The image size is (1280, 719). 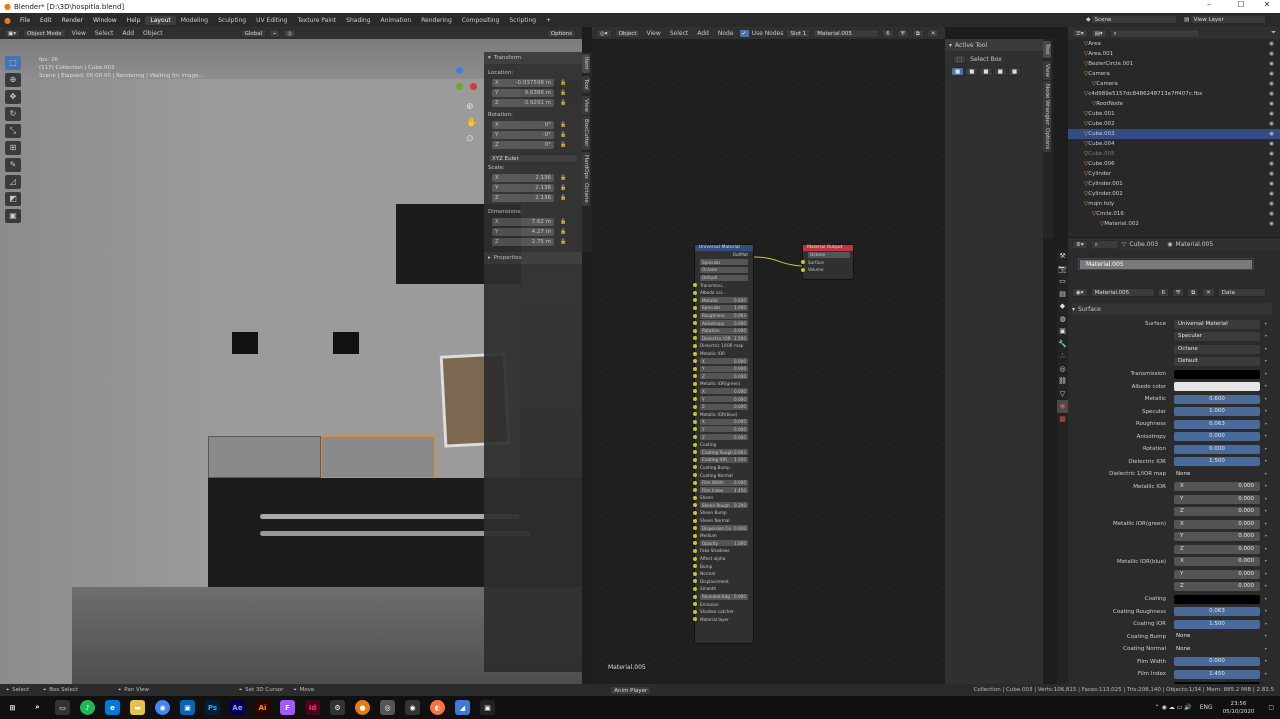 What do you see at coordinates (723, 589) in the screenshot?
I see `node-input-socket: Smooth` at bounding box center [723, 589].